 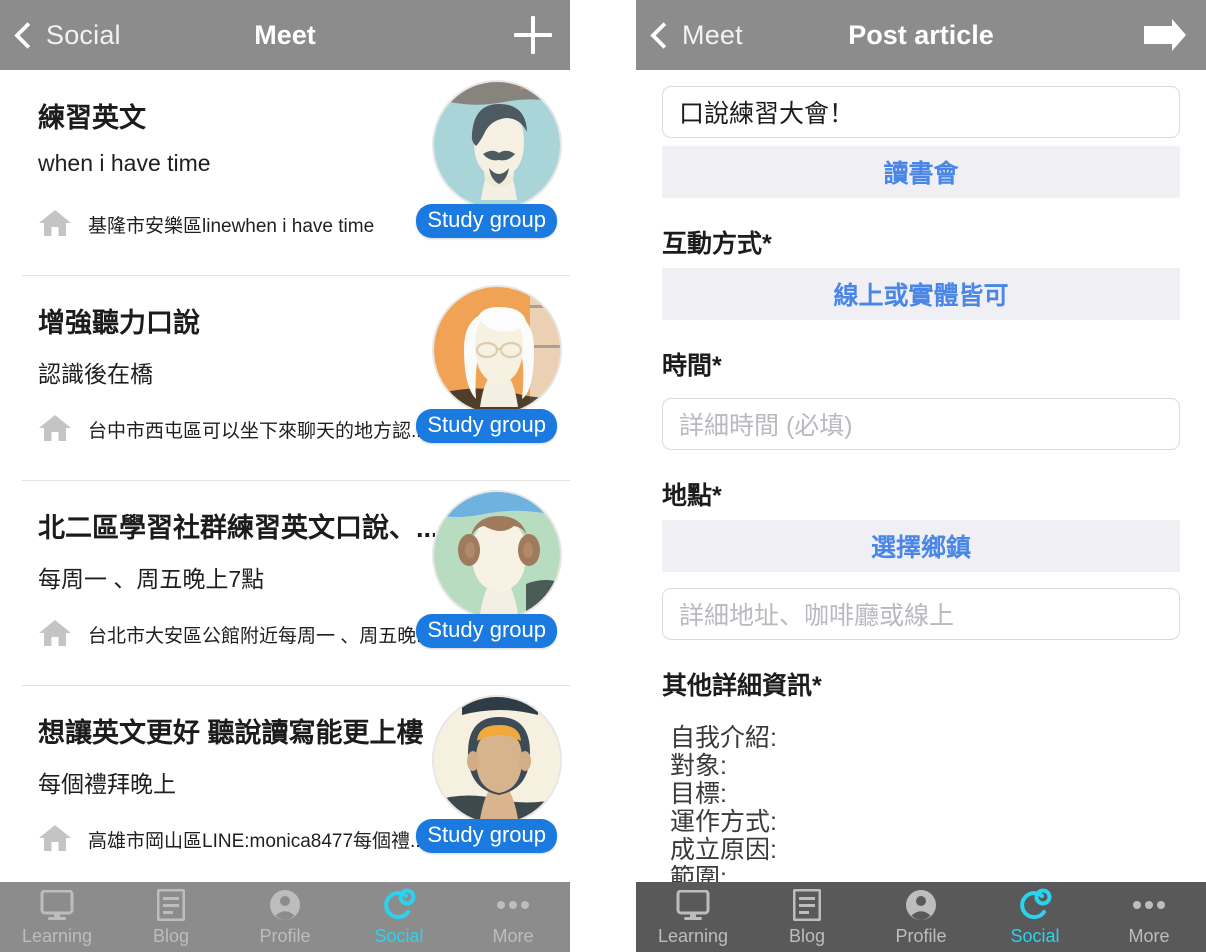 What do you see at coordinates (921, 424) in the screenshot?
I see `time-input: 詳細時間 (必填)` at bounding box center [921, 424].